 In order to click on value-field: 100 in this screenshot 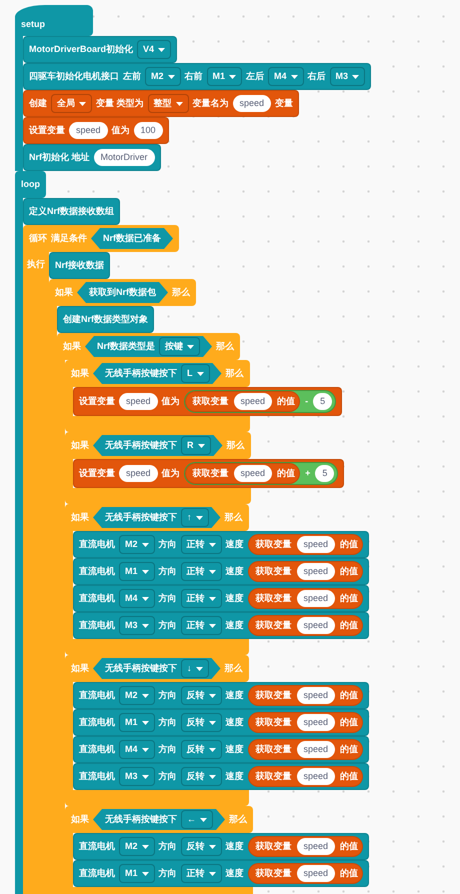, I will do `click(148, 130)`.